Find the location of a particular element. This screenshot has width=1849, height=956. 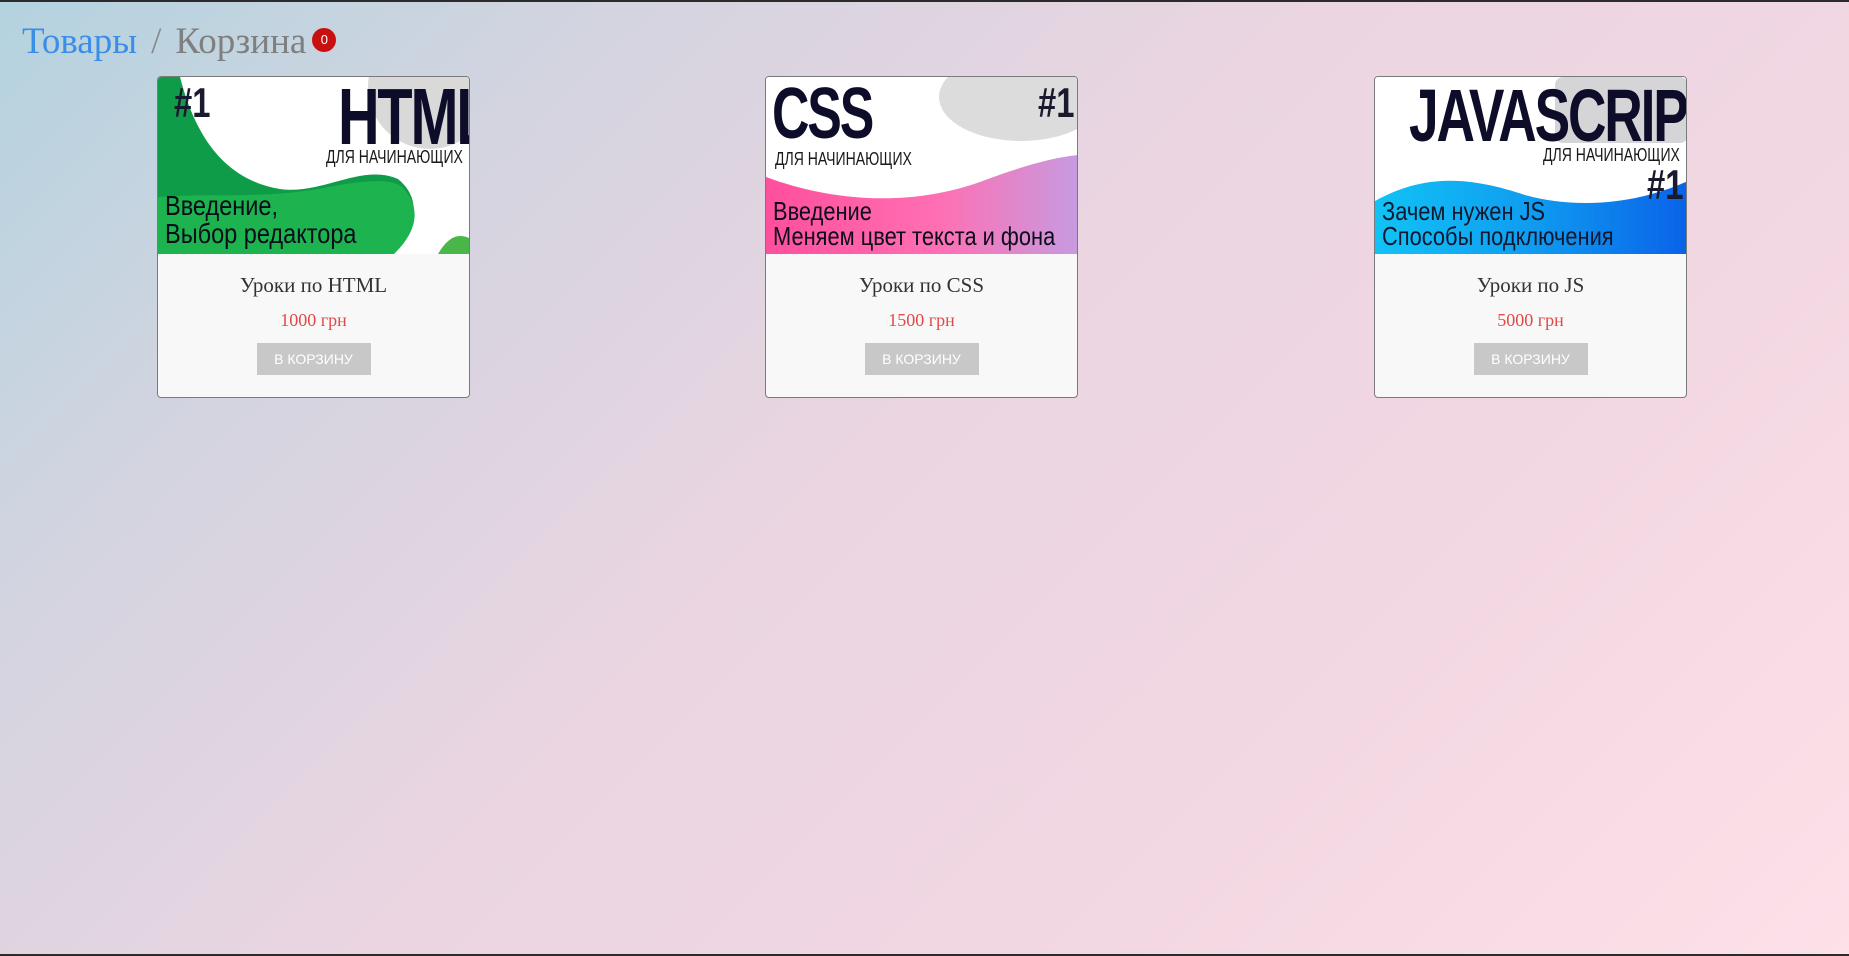

cover-caption-line1-html: Введение, is located at coordinates (222, 205).